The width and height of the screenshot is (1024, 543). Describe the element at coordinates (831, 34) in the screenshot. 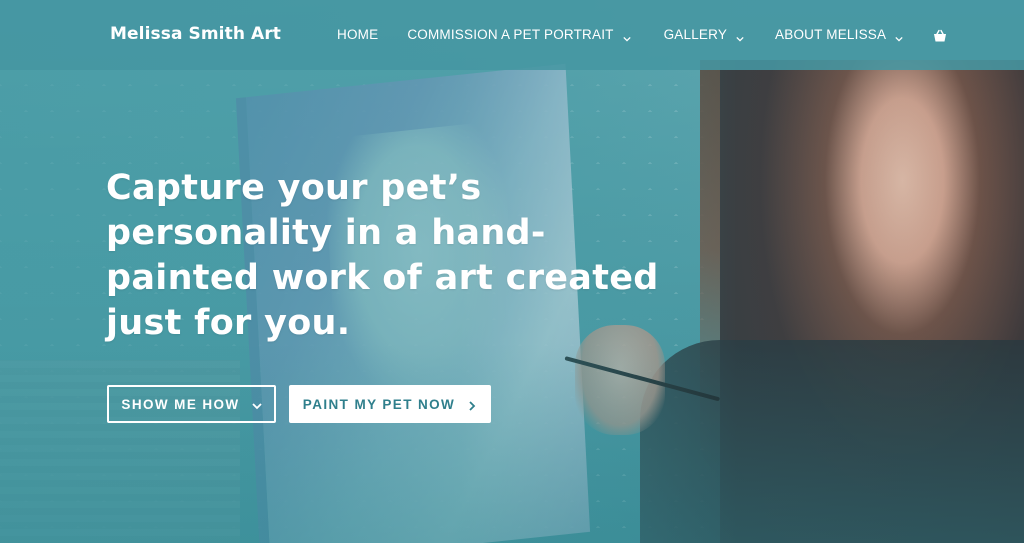

I see `nav-item-label: ABOUT MELISSA` at that location.